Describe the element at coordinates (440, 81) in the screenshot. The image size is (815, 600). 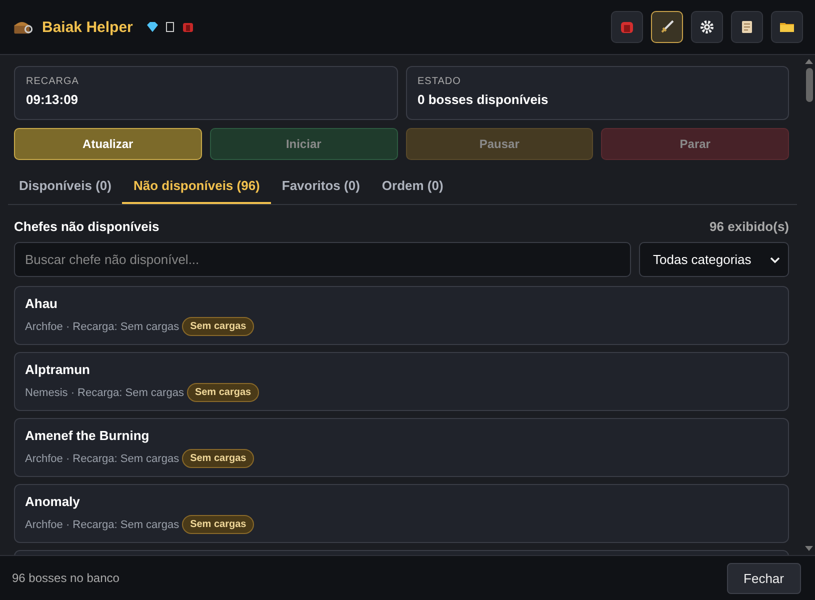
I see `stat-label: ESTADO` at that location.